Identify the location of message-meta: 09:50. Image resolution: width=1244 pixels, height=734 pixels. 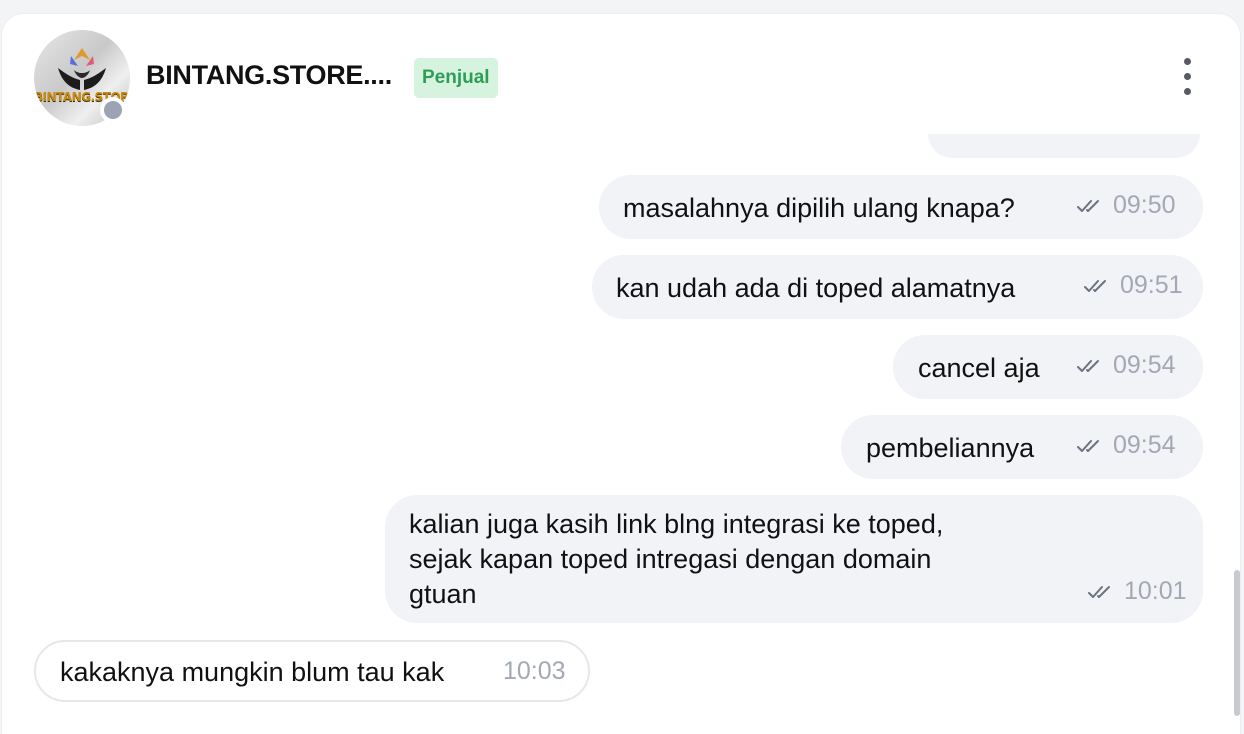
(1126, 205).